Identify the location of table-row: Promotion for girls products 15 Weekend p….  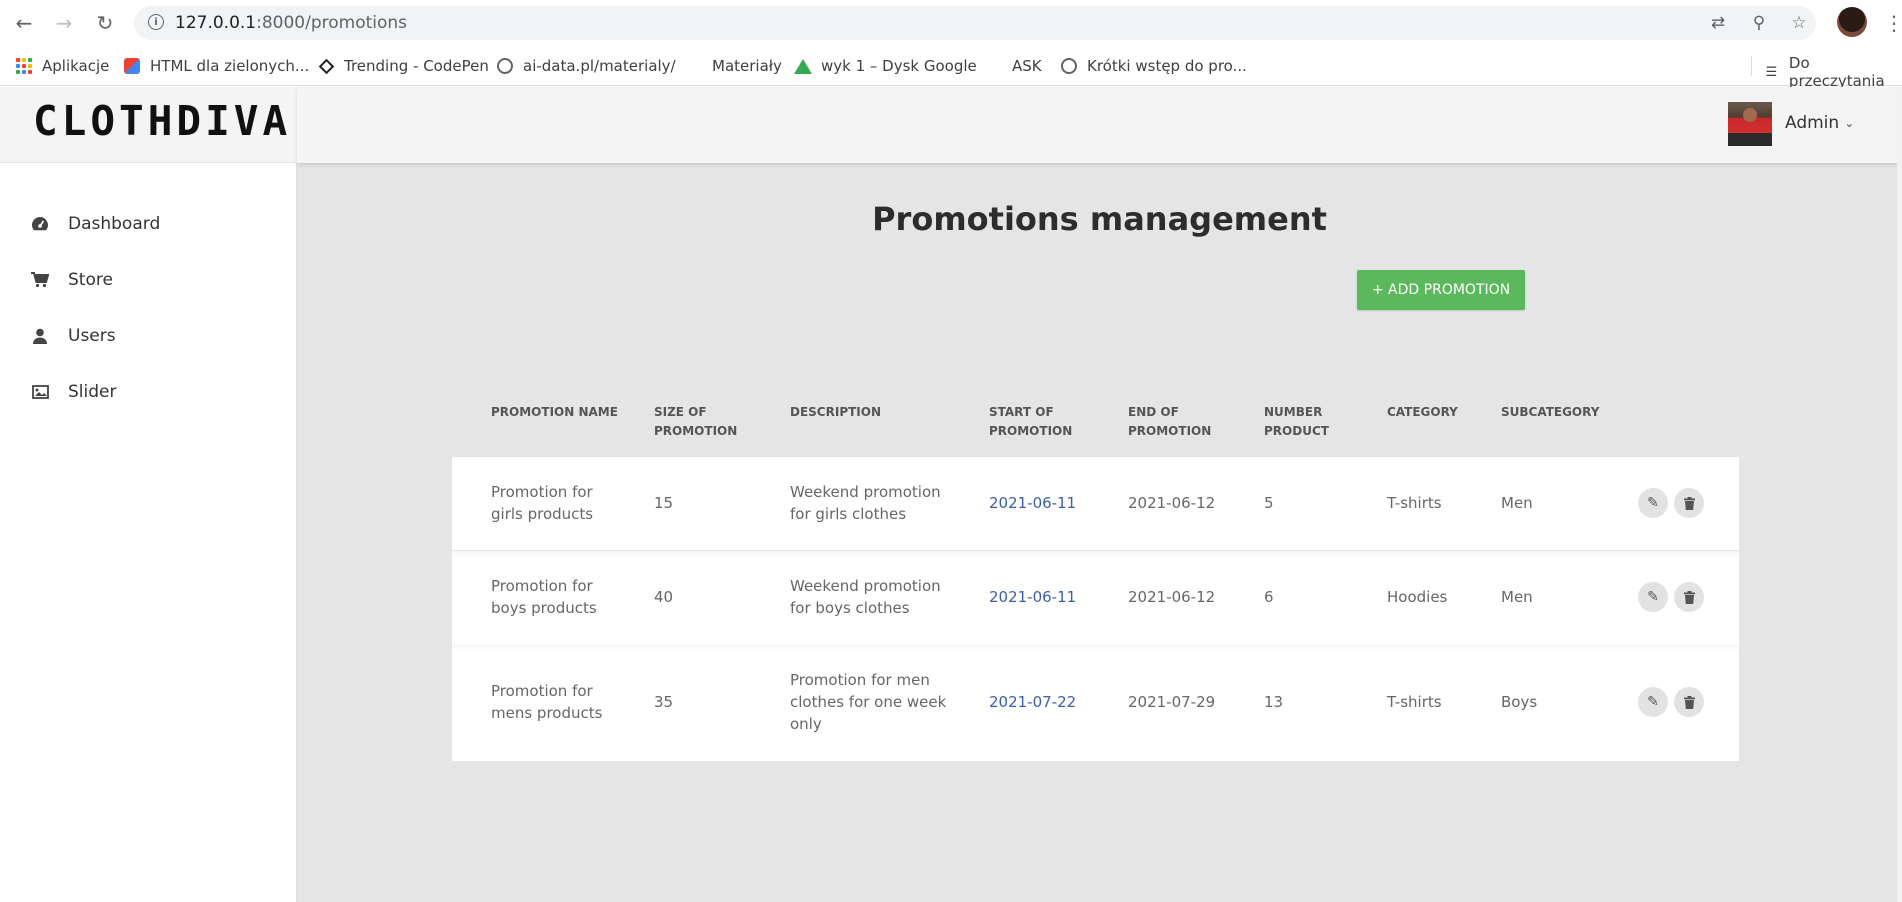
(1095, 503).